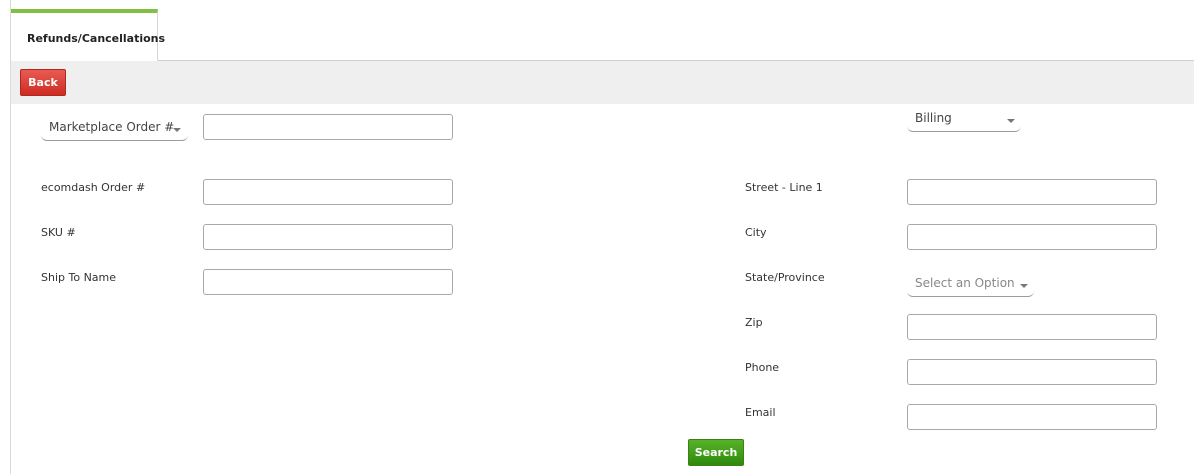 This screenshot has height=474, width=1194. I want to click on city-input, so click(1032, 237).